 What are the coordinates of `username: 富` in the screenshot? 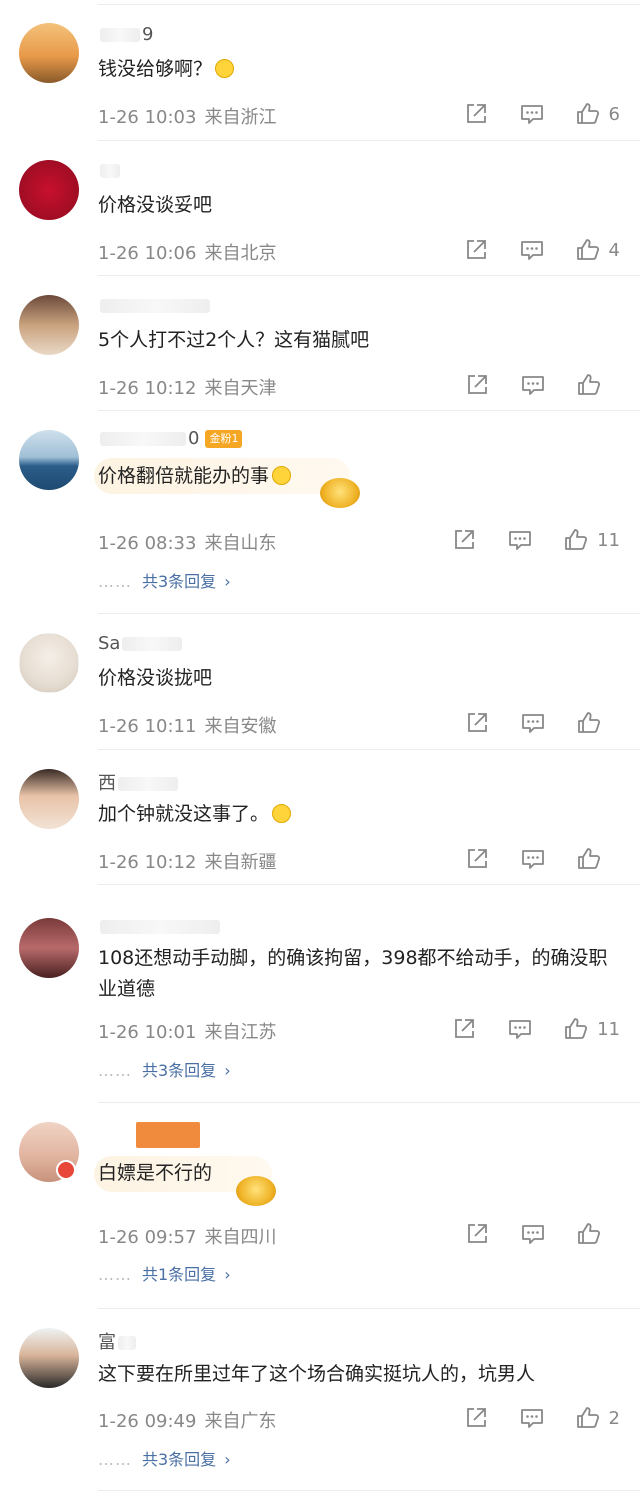 It's located at (118, 1341).